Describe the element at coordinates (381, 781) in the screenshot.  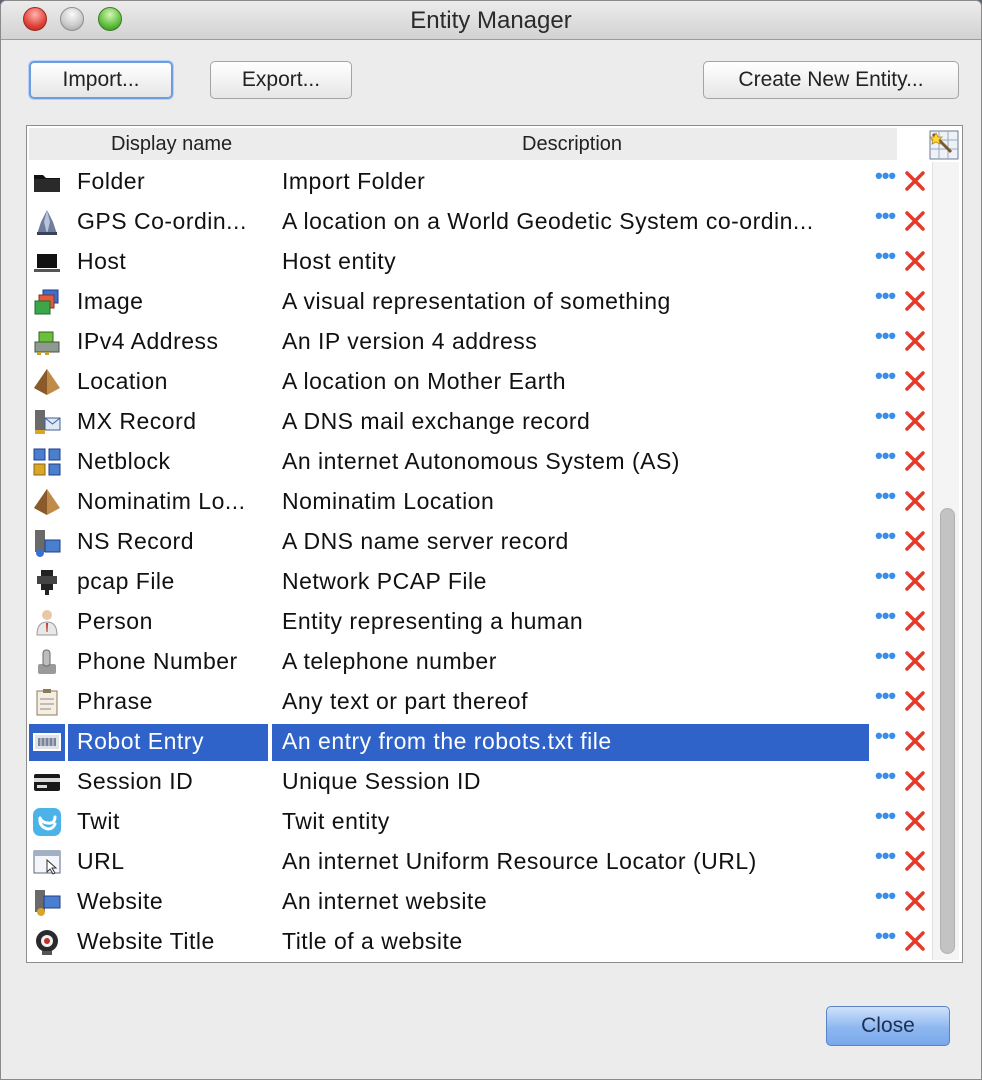
I see `entity-description: Unique Session ID` at that location.